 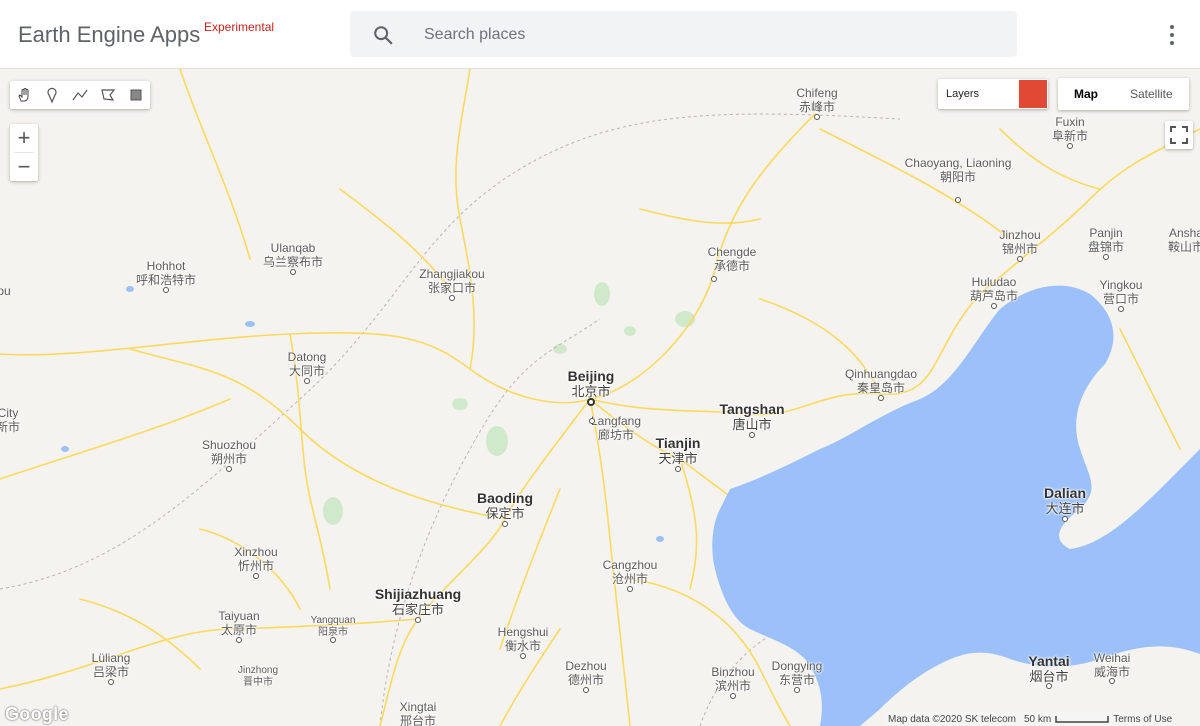 What do you see at coordinates (1082, 719) in the screenshot?
I see `scale-bar` at bounding box center [1082, 719].